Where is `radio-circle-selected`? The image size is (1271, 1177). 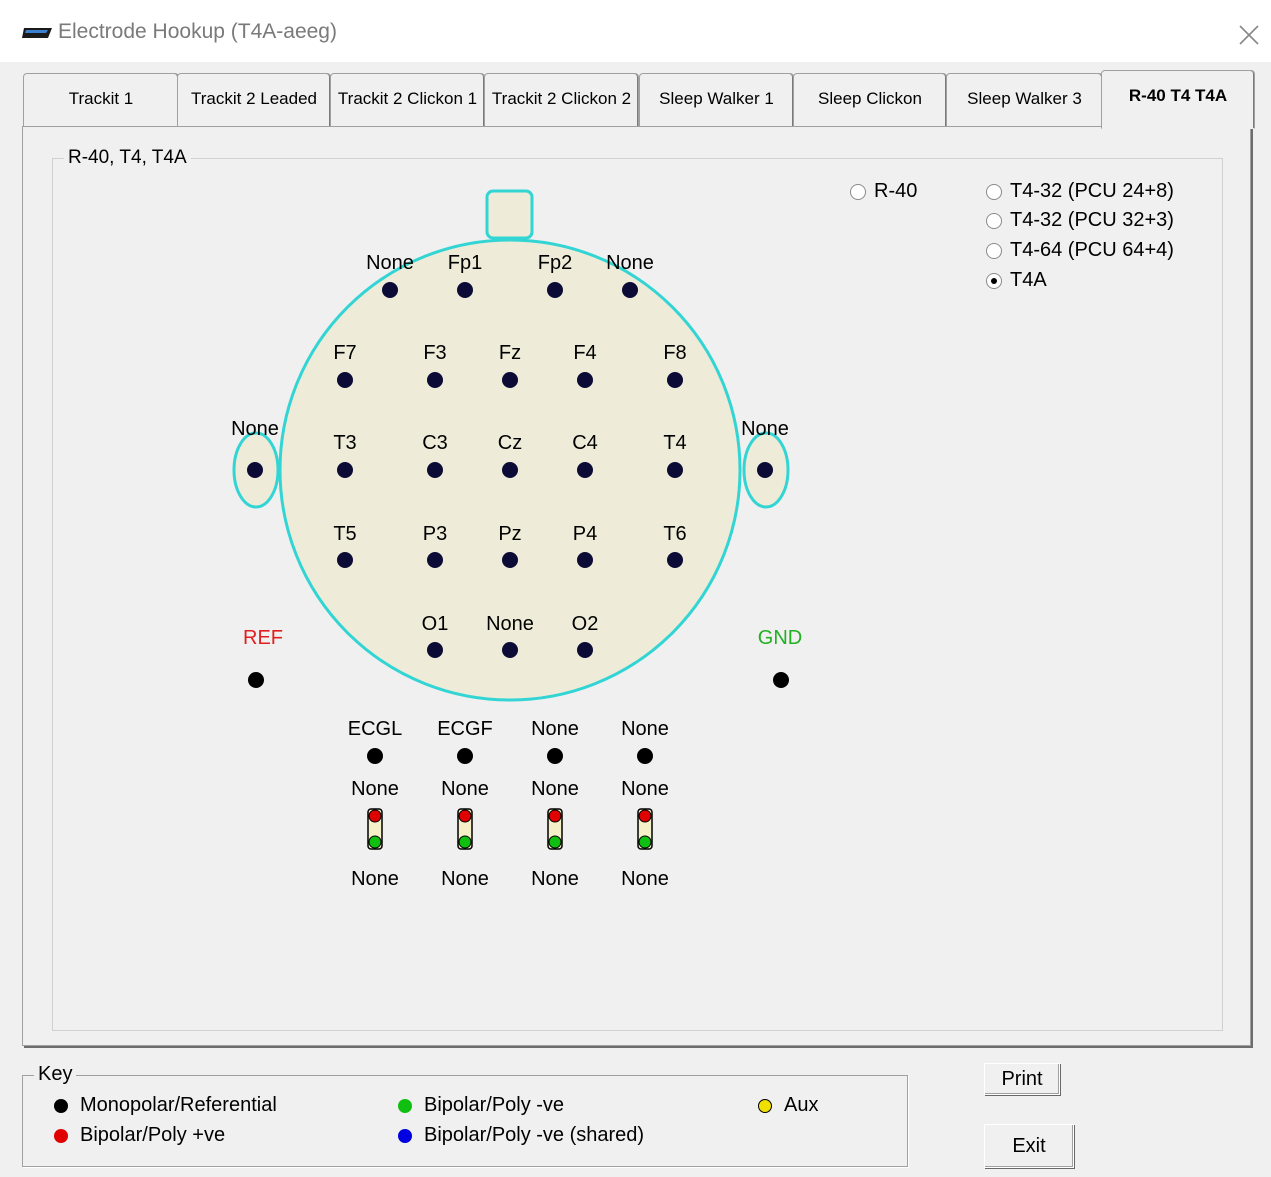
radio-circle-selected is located at coordinates (994, 280).